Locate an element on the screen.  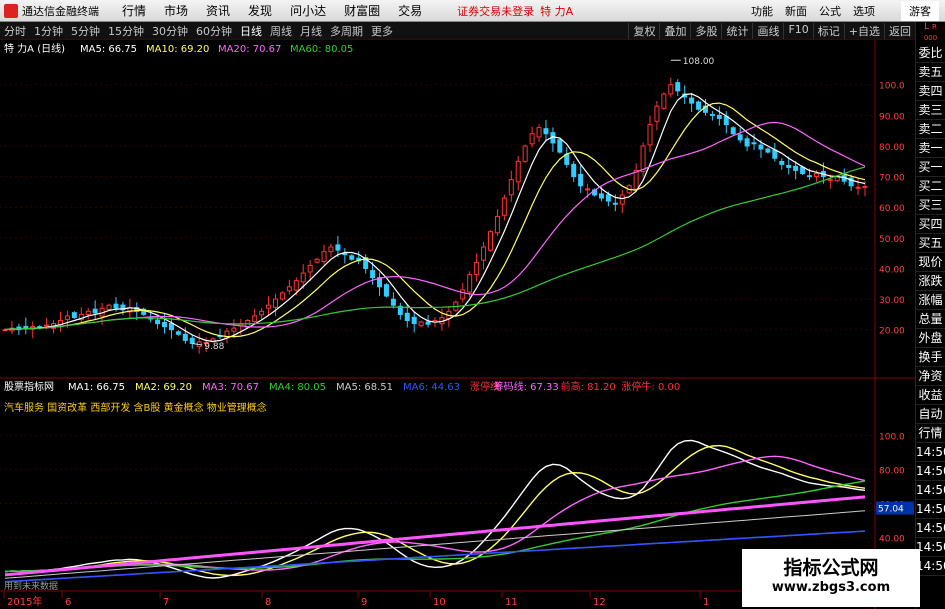
login-warning: 证券交易未登录 is located at coordinates (495, 11).